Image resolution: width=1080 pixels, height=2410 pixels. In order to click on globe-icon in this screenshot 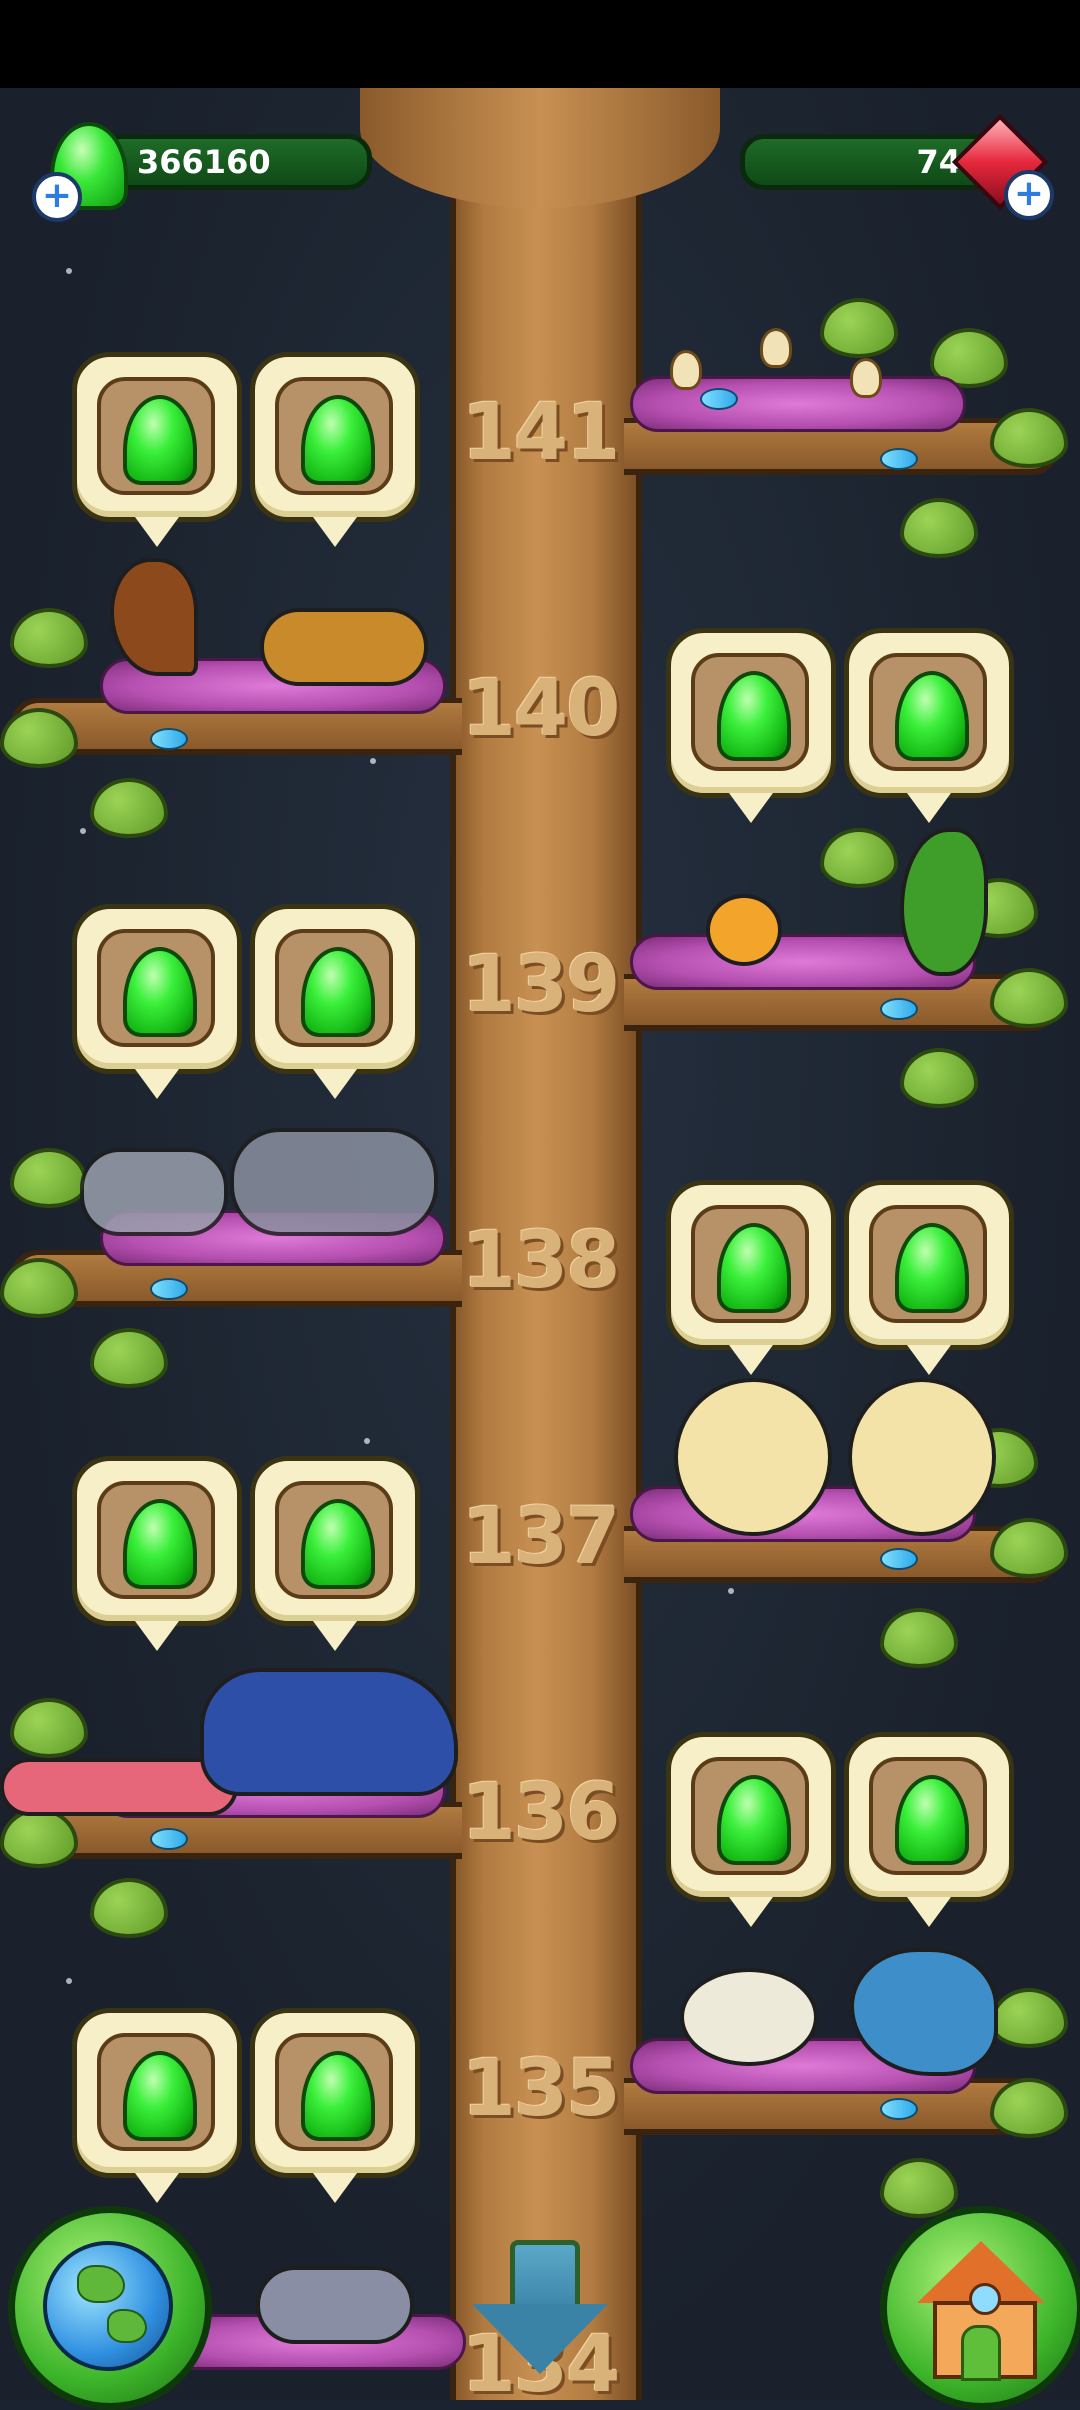, I will do `click(108, 2306)`.